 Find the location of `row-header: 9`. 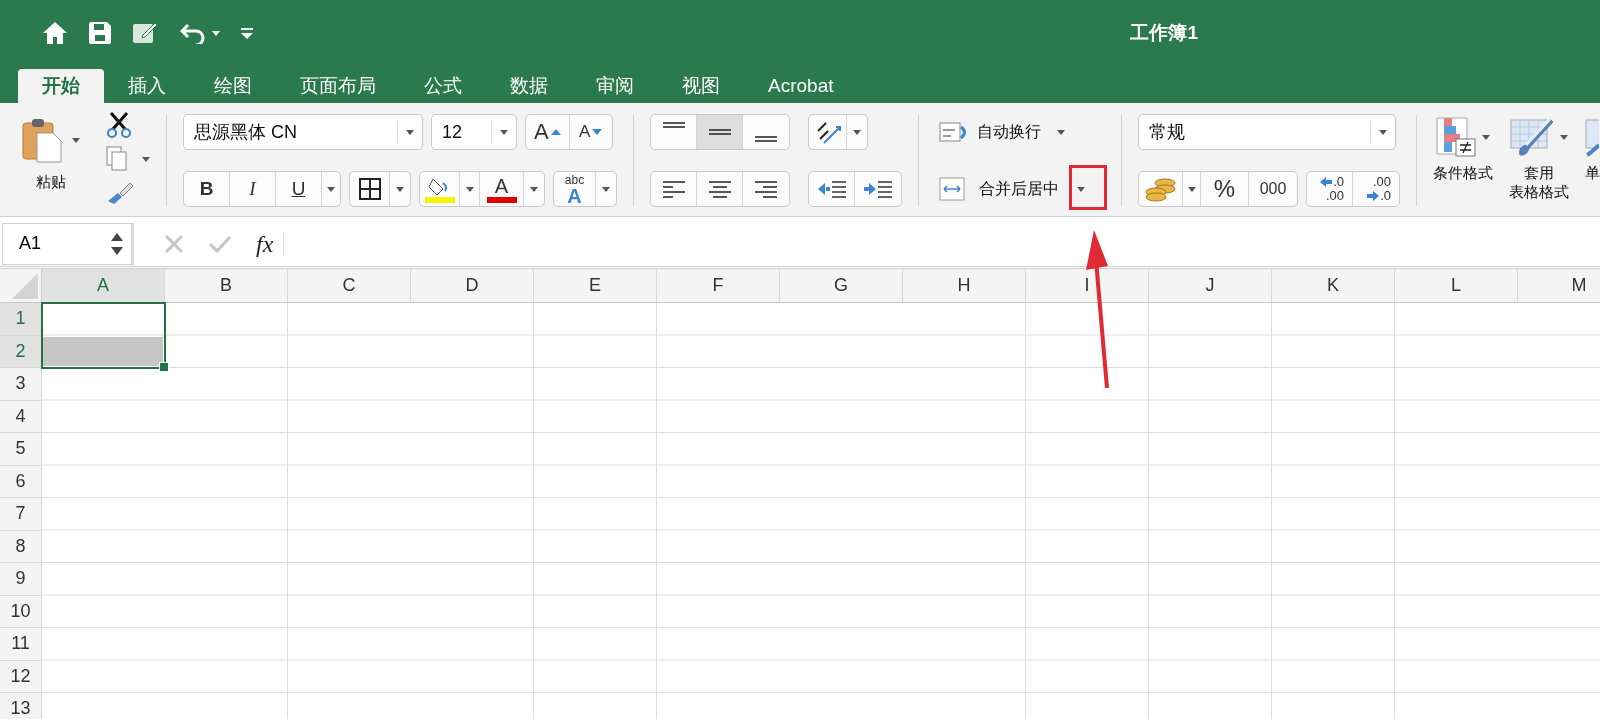

row-header: 9 is located at coordinates (21, 579).